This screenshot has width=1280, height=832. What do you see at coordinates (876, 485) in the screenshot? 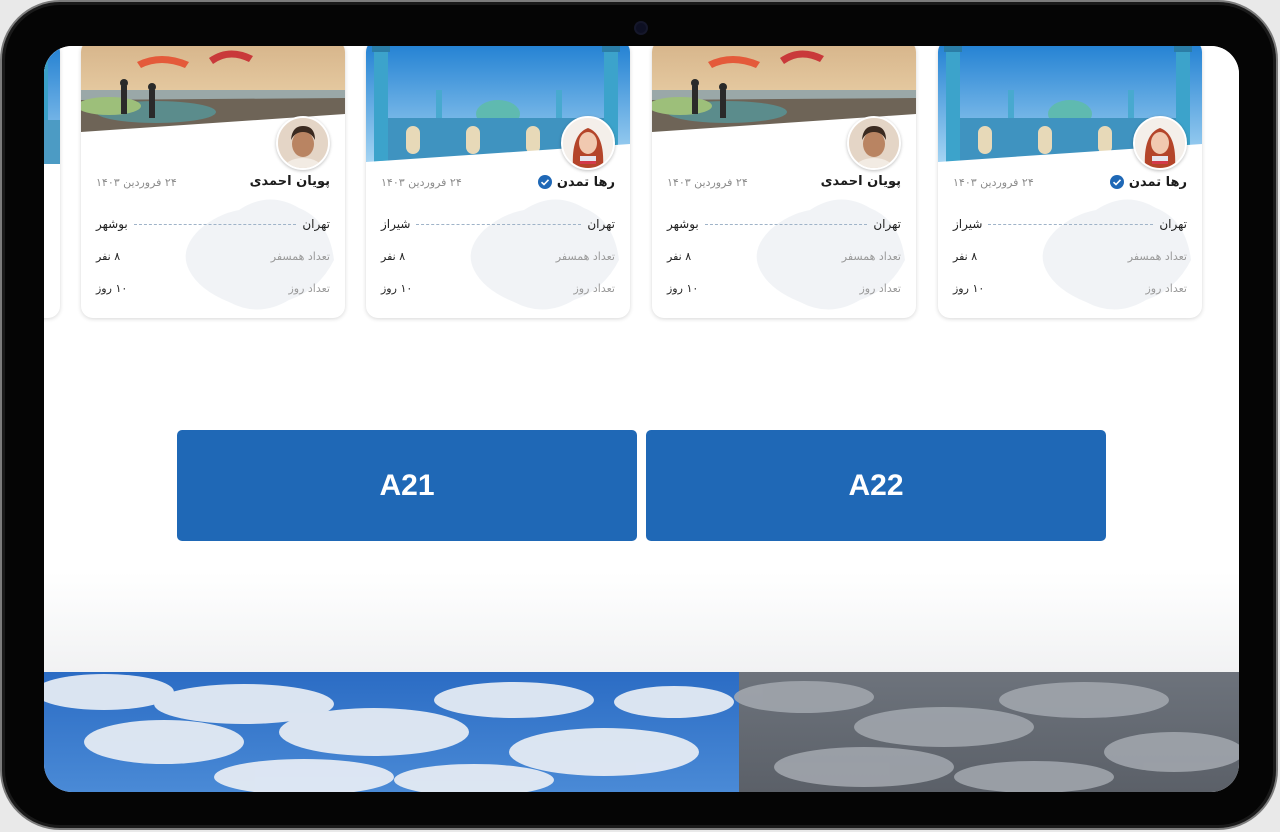
I see `a22-button: A22` at bounding box center [876, 485].